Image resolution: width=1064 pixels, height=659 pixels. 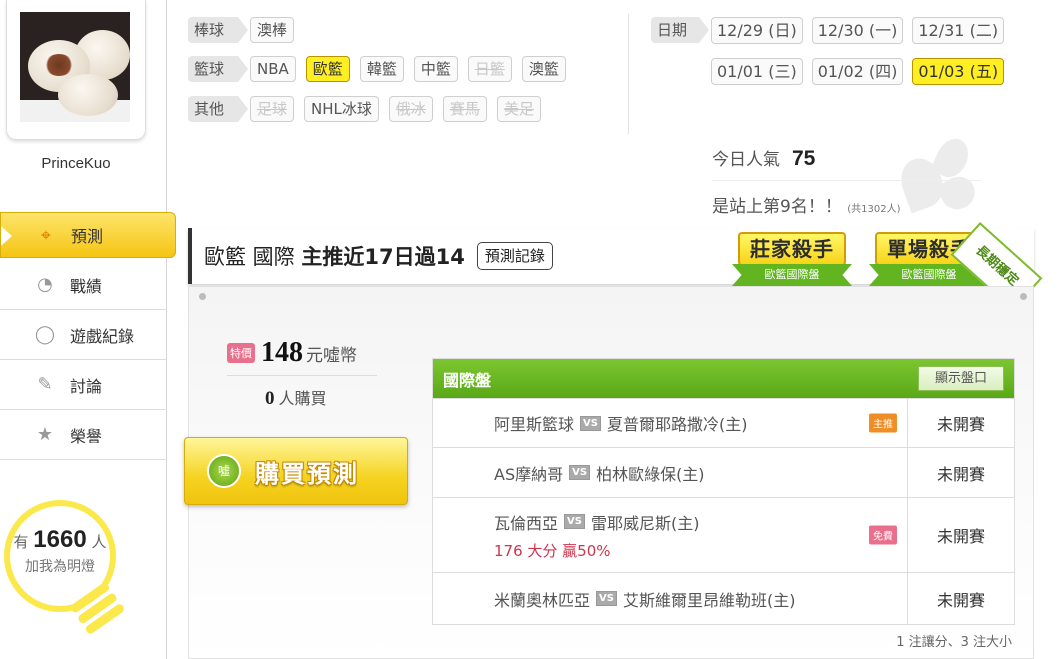 I want to click on category-tag: 韓籃, so click(x=381, y=69).